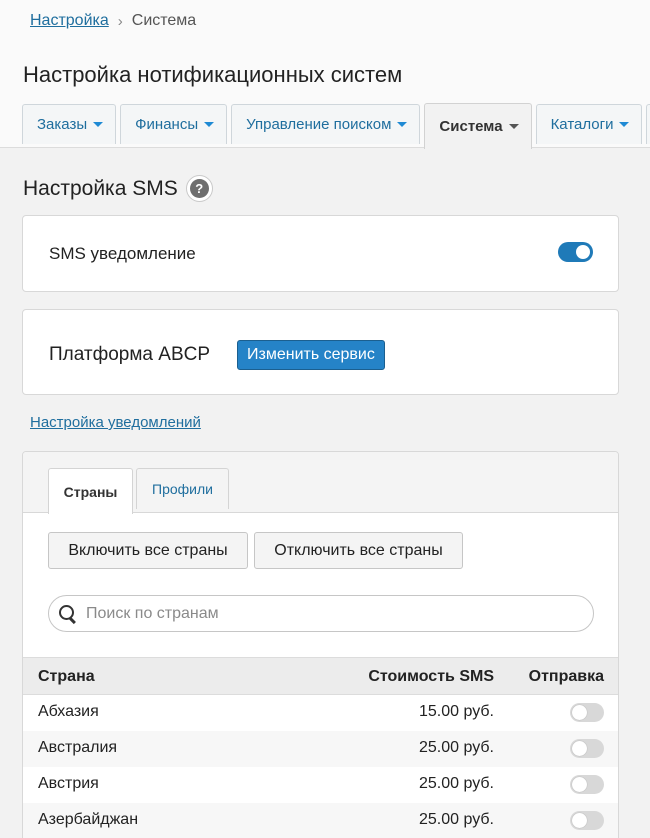 The image size is (650, 838). What do you see at coordinates (68, 614) in the screenshot?
I see `search-icon` at bounding box center [68, 614].